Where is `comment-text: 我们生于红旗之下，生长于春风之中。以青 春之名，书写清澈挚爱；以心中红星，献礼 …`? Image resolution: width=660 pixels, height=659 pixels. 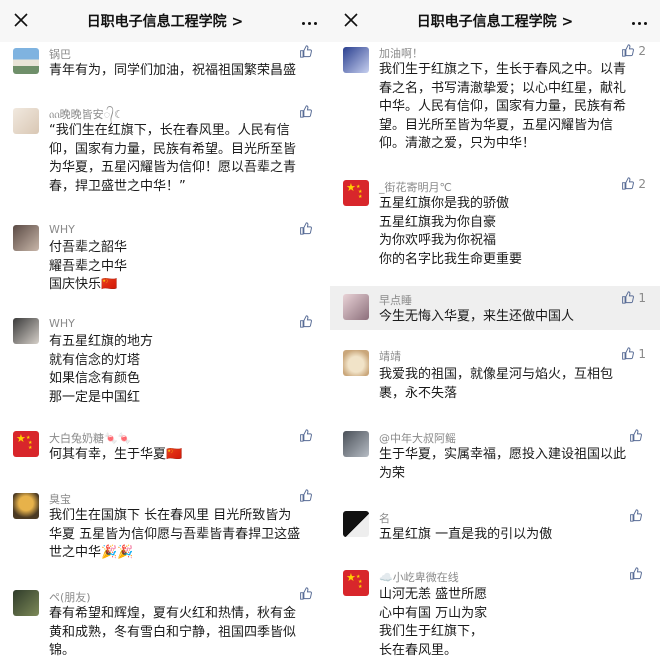 comment-text: 我们生于红旗之下，生长于春风之中。以青 春之名，书写清澈挚爱；以心中红星，献礼 … is located at coordinates (503, 106).